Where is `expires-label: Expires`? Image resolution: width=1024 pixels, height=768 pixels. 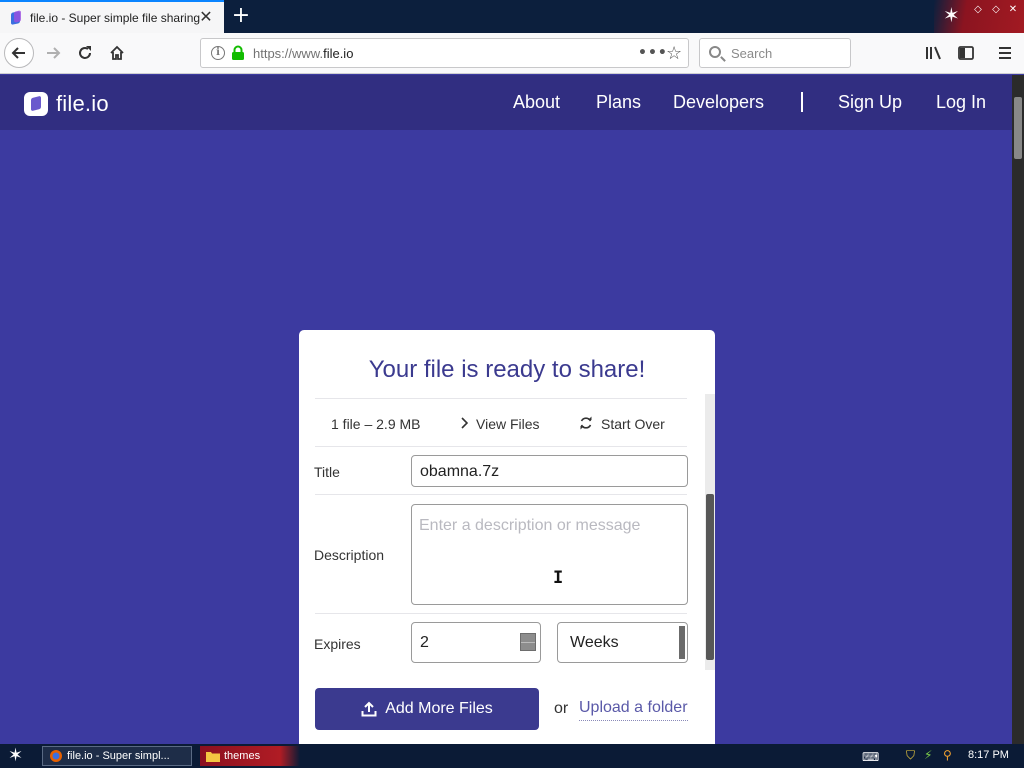 expires-label: Expires is located at coordinates (337, 644).